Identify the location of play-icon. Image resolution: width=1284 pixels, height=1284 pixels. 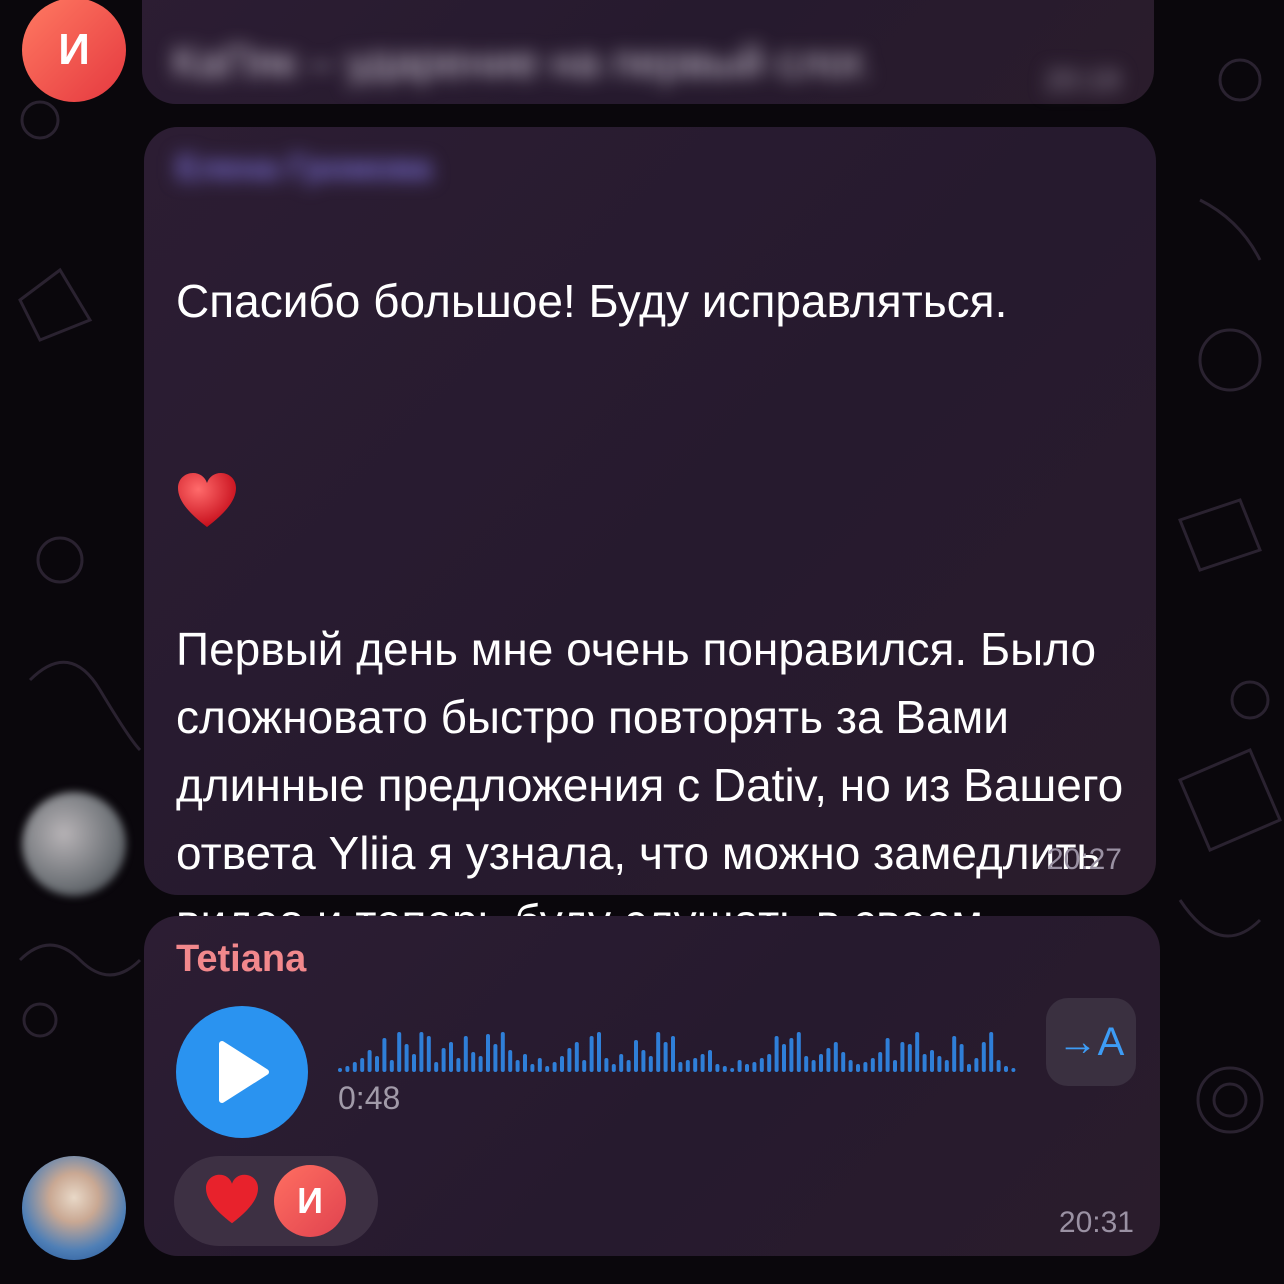
(244, 1072).